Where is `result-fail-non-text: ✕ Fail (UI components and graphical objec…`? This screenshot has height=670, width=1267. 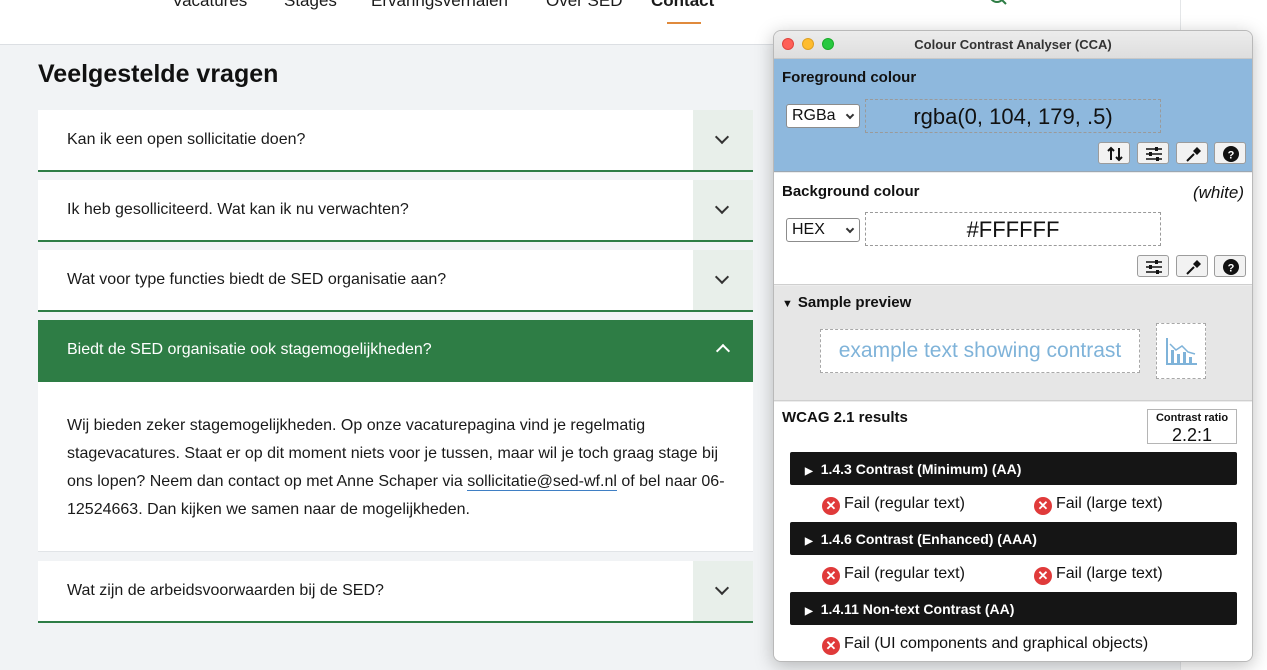
result-fail-non-text: ✕ Fail (UI components and graphical objec… is located at coordinates (985, 645).